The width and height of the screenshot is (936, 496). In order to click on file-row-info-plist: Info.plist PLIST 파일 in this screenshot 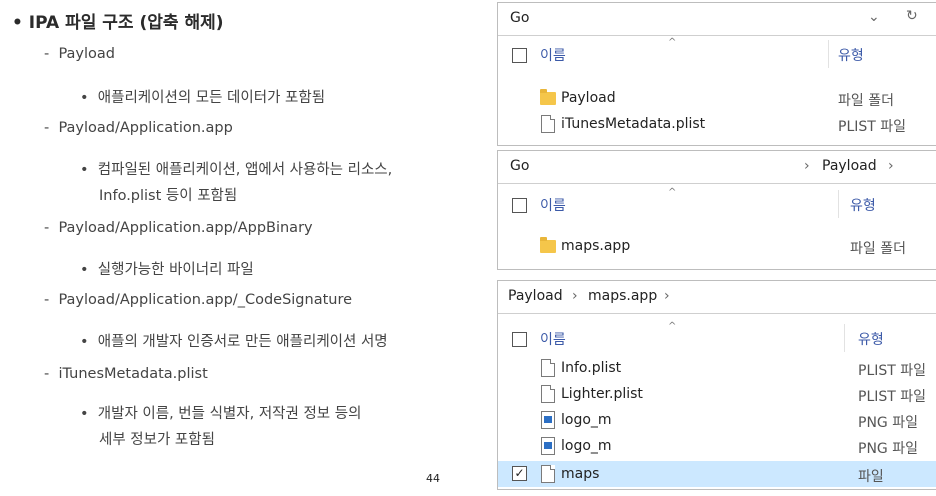, I will do `click(717, 369)`.